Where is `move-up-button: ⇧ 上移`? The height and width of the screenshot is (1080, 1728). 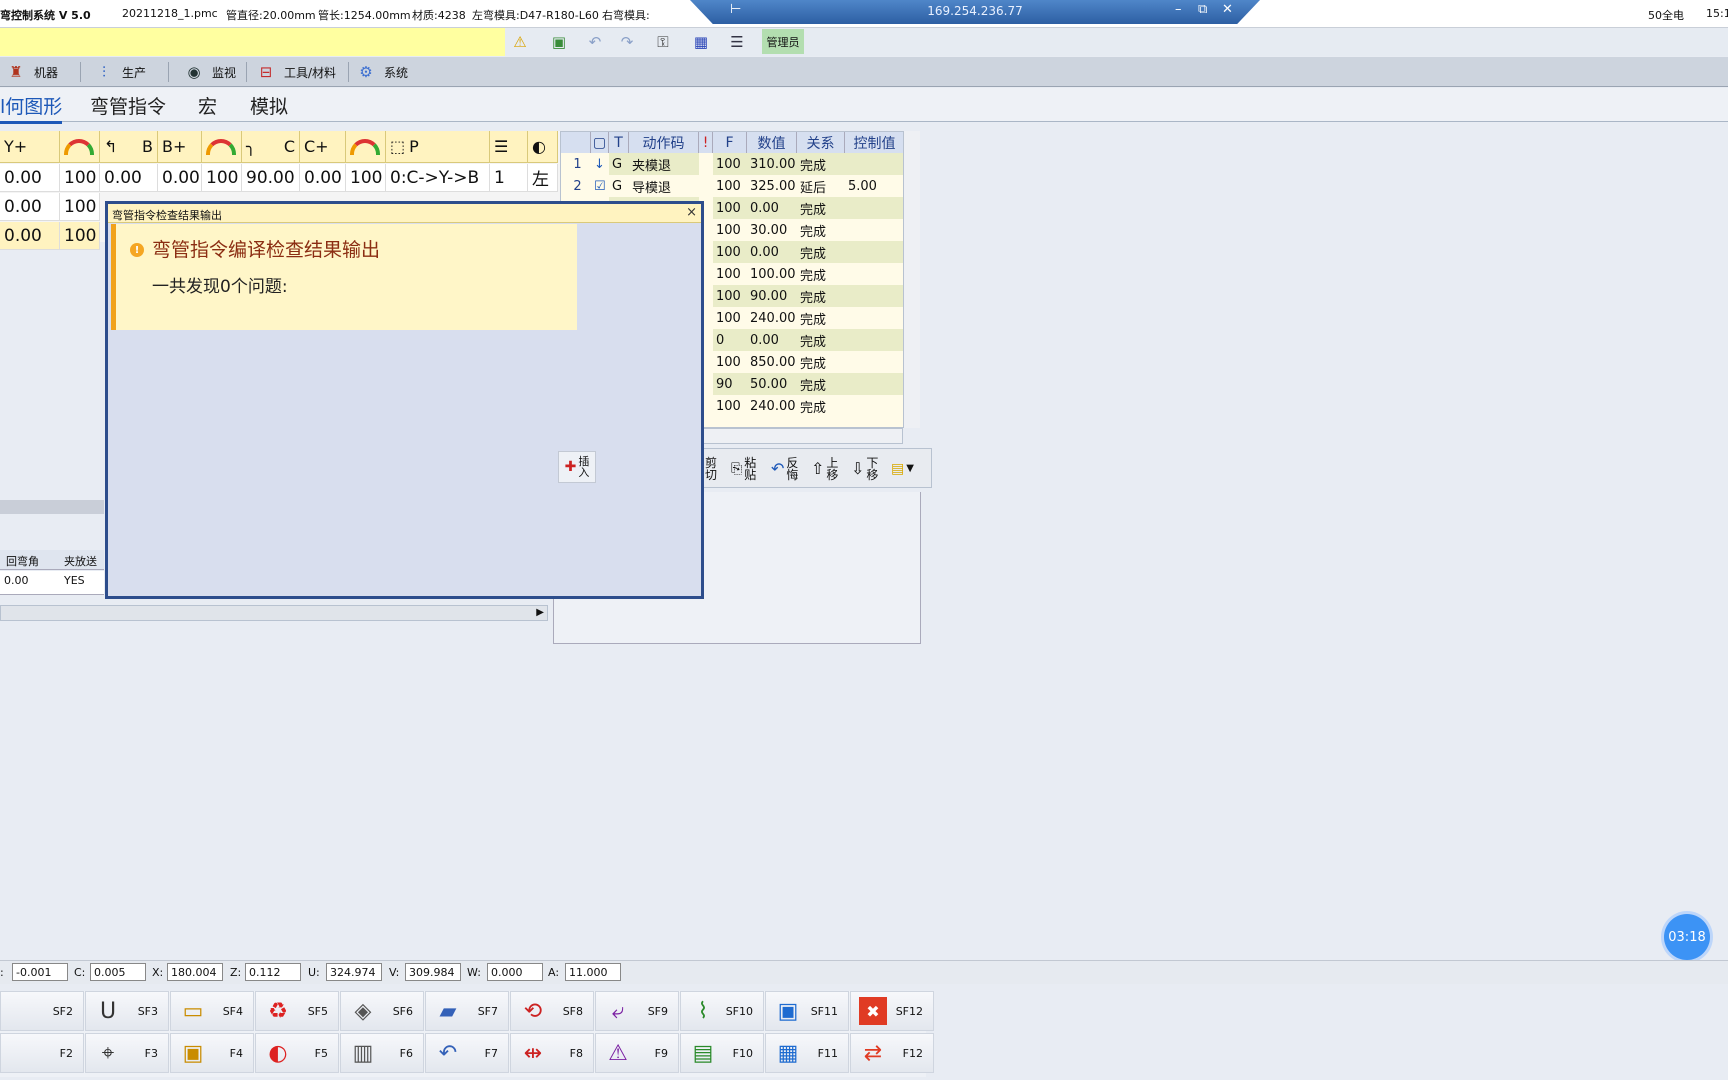 move-up-button: ⇧ 上移 is located at coordinates (824, 469).